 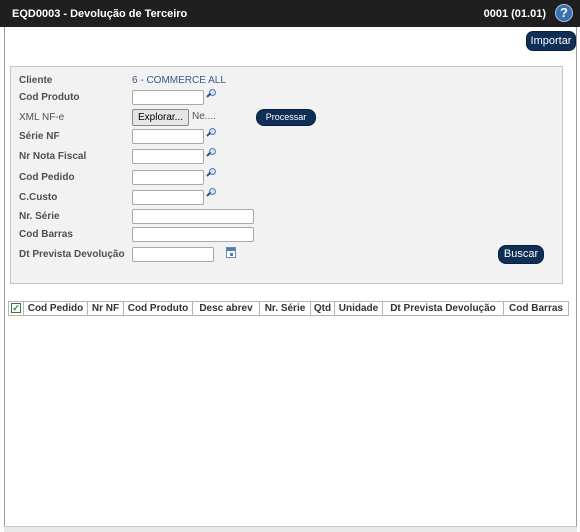 I want to click on column-header: Qtd, so click(x=323, y=308).